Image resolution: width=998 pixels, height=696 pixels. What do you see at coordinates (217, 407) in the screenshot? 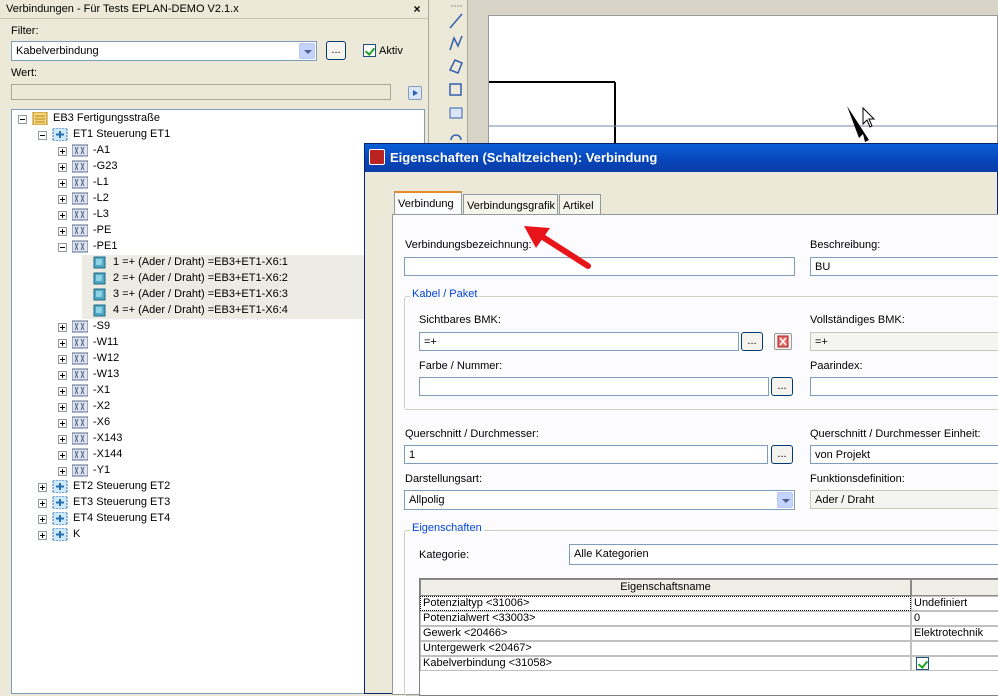
I see `tree-node: -X2` at bounding box center [217, 407].